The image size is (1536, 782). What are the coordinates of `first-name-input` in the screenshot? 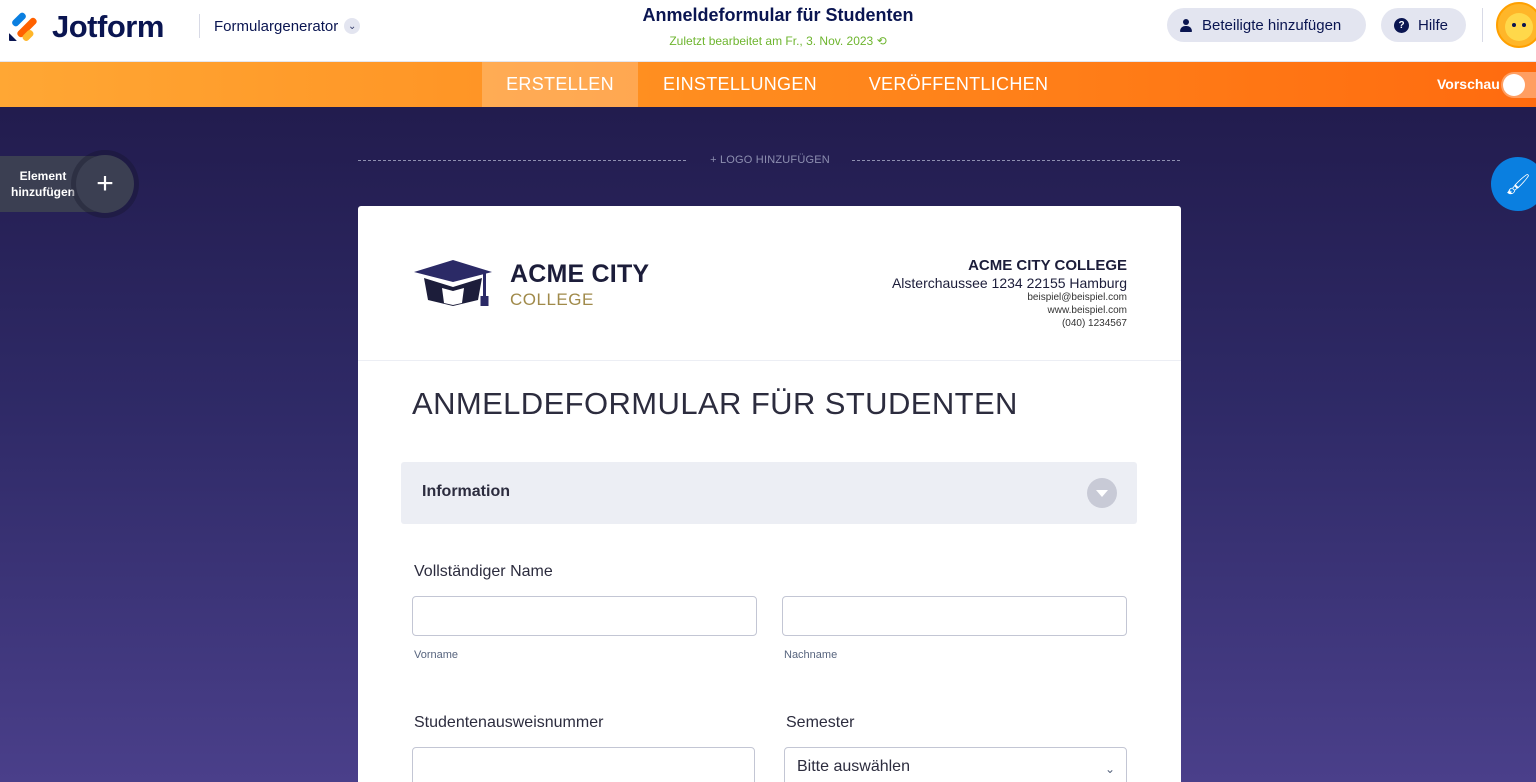 It's located at (584, 616).